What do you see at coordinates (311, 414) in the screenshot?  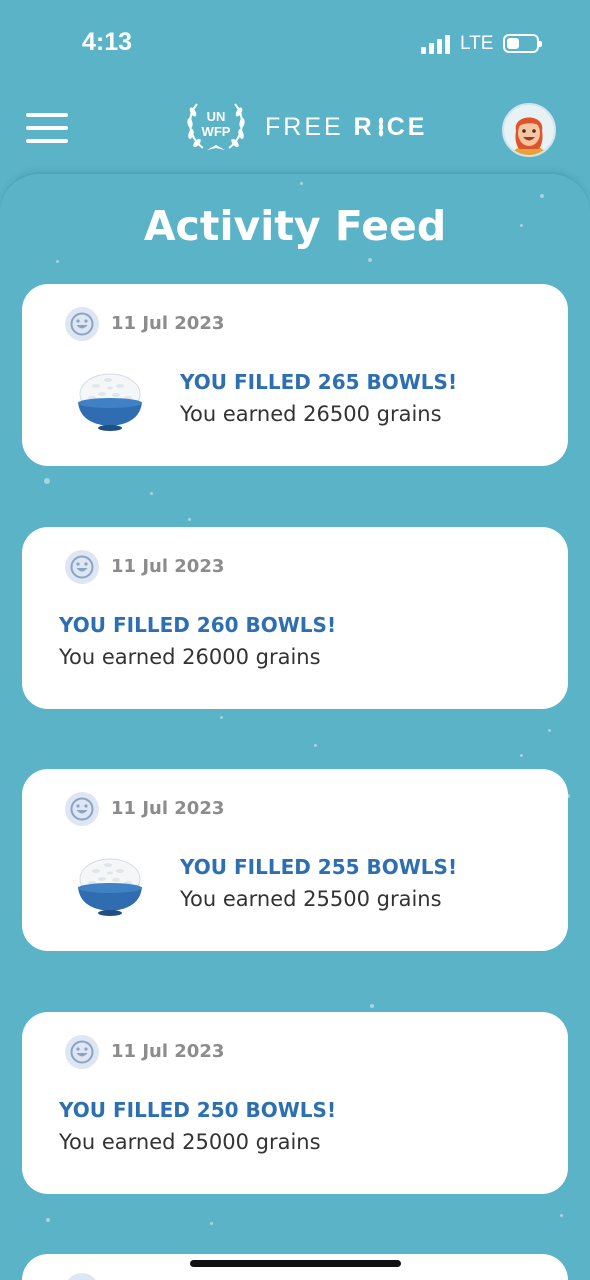 I see `card-subtitle: You earned 26500 grains` at bounding box center [311, 414].